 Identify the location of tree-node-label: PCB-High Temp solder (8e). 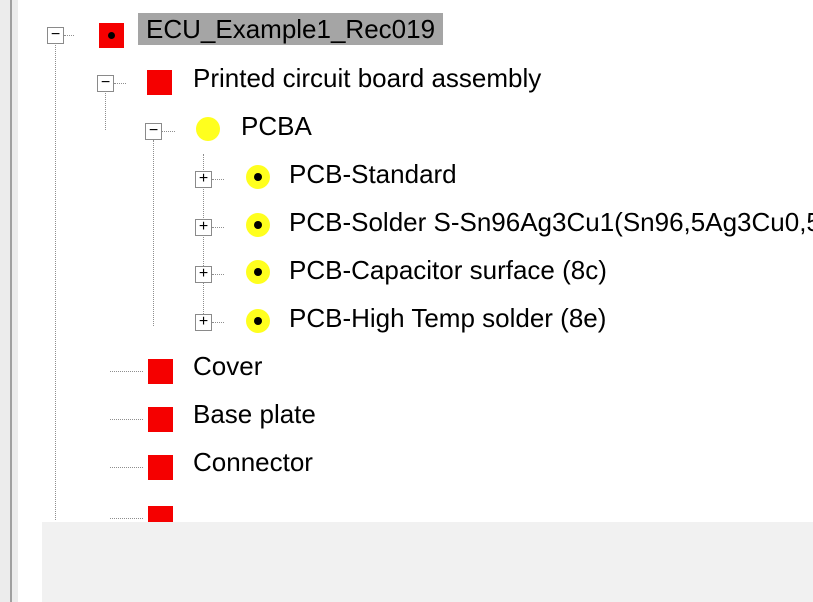
(447, 318).